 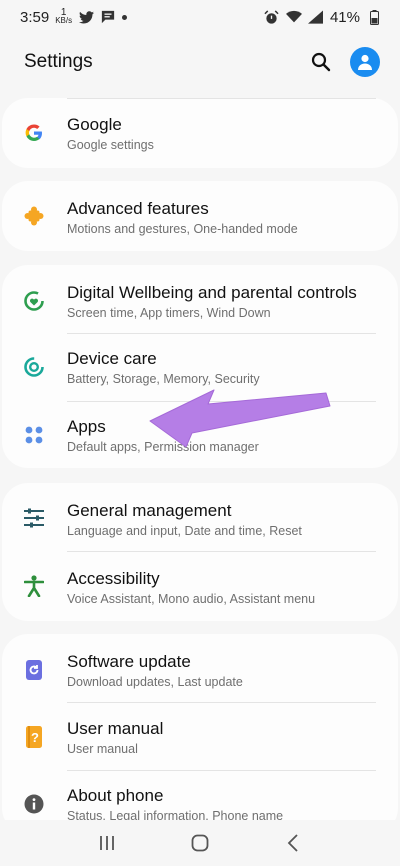 What do you see at coordinates (115, 795) in the screenshot?
I see `item-title: About phone` at bounding box center [115, 795].